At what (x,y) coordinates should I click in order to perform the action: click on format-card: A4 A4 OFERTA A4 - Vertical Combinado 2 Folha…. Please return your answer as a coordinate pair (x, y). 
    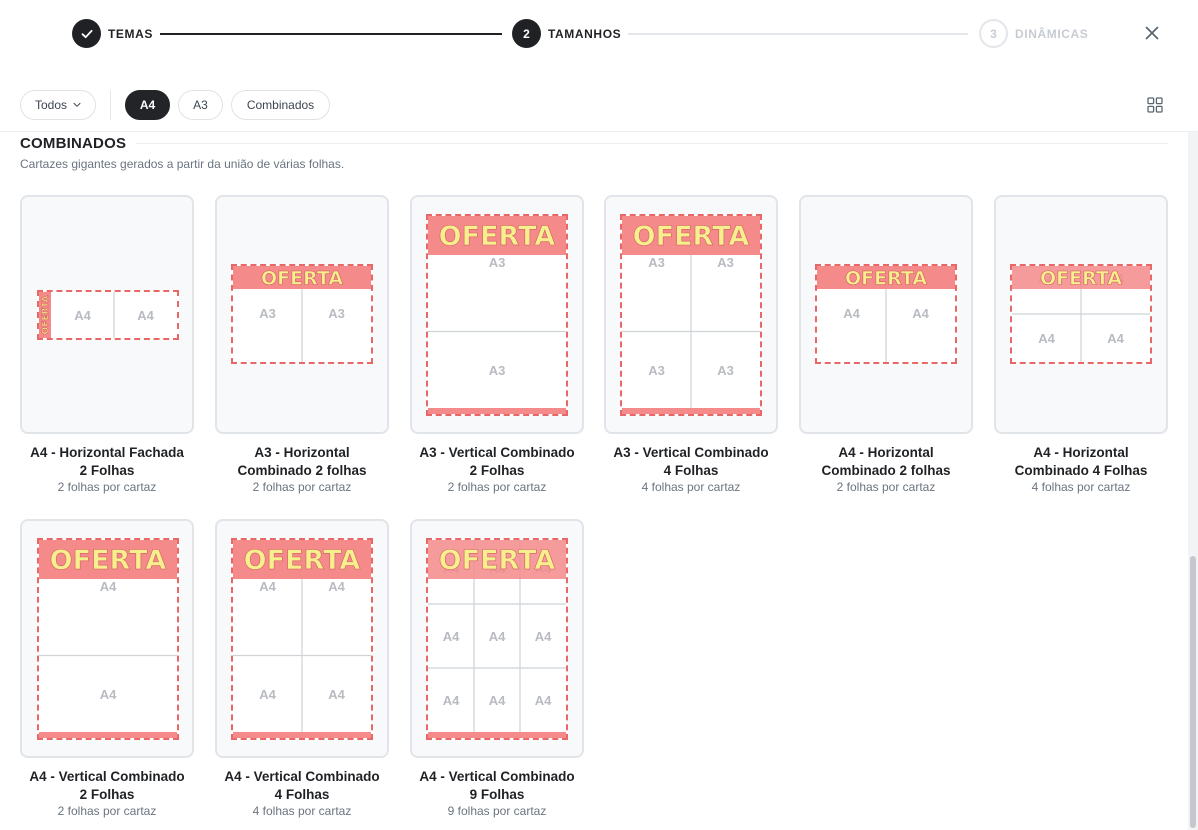
    Looking at the image, I should click on (107, 668).